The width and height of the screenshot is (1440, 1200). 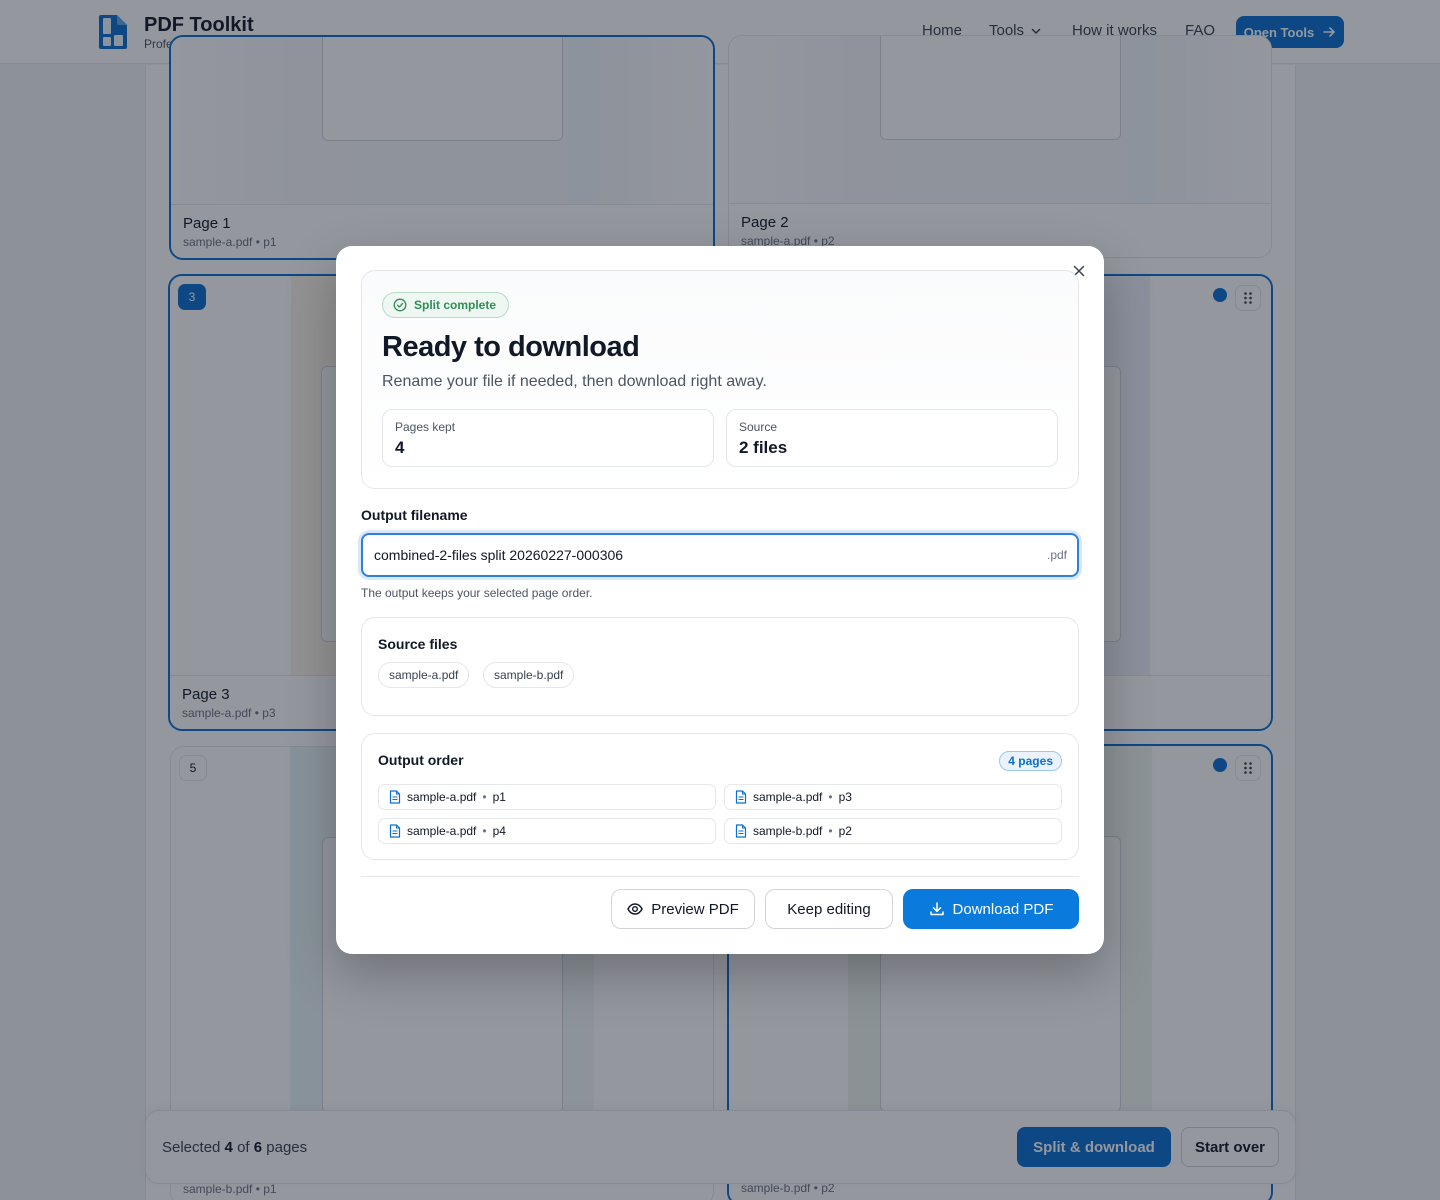 What do you see at coordinates (511, 347) in the screenshot?
I see `dialog-title: Ready to download` at bounding box center [511, 347].